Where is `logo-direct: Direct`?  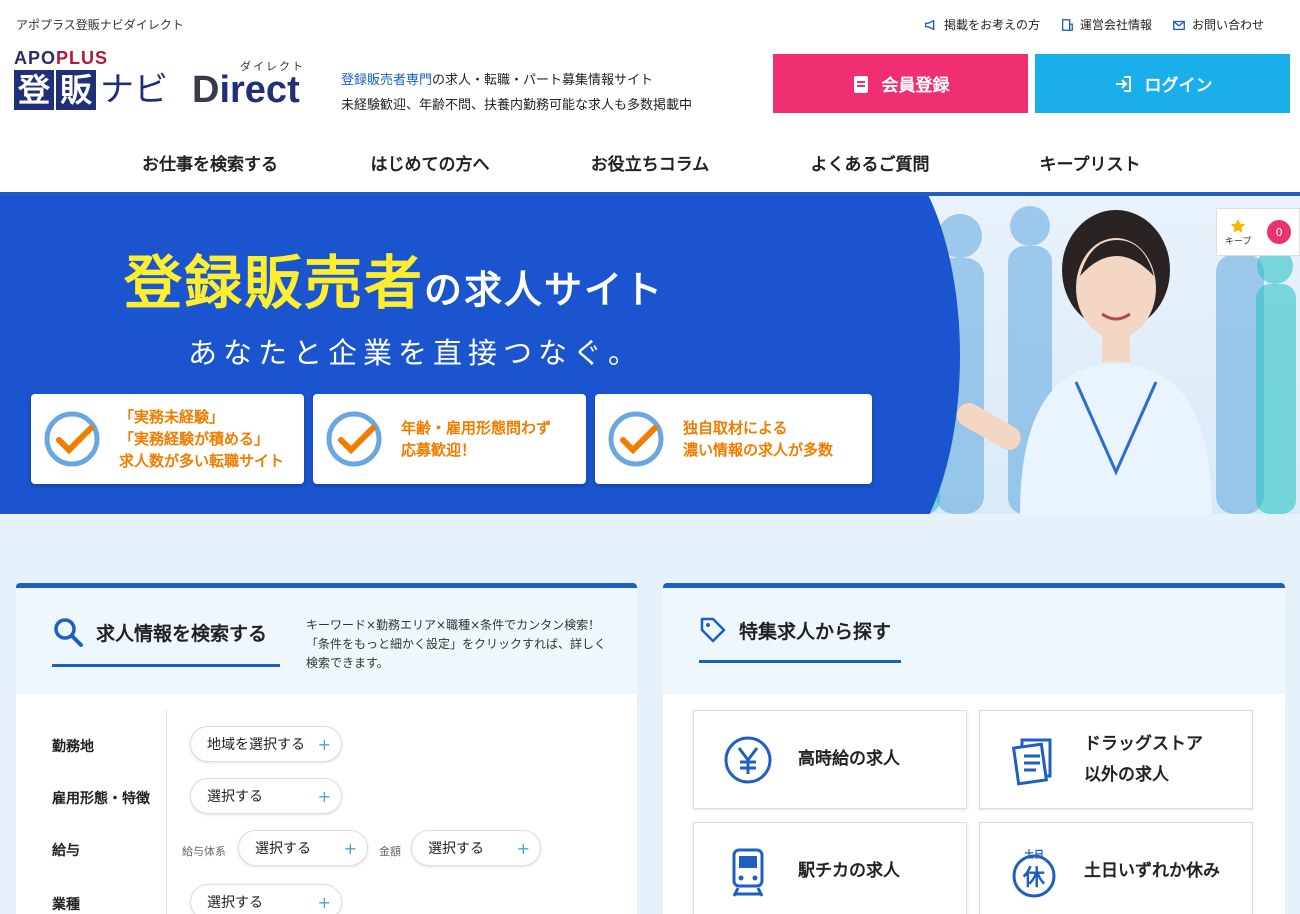
logo-direct: Direct is located at coordinates (246, 90).